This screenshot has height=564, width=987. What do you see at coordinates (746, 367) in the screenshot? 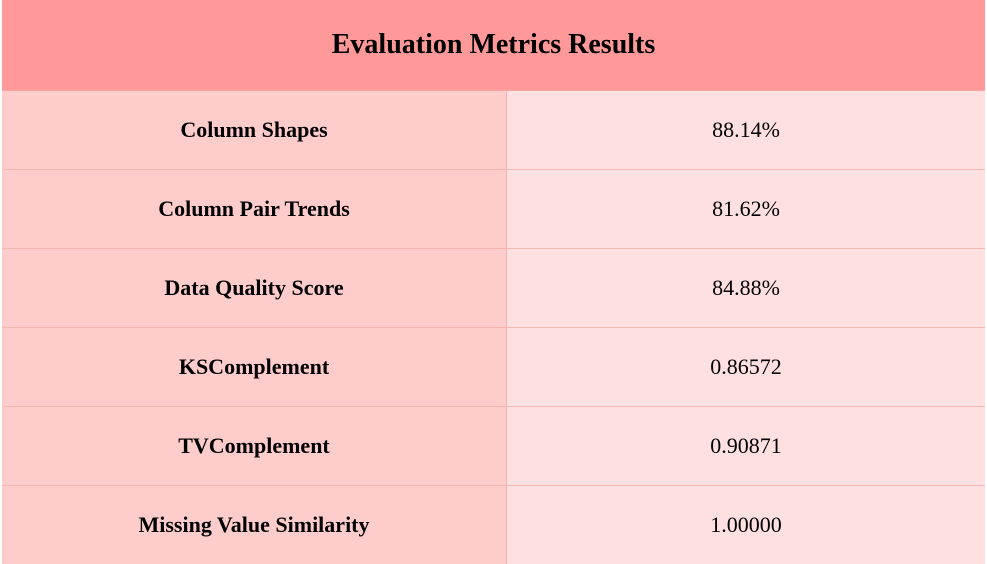
I see `metric-value: 0.86572` at bounding box center [746, 367].